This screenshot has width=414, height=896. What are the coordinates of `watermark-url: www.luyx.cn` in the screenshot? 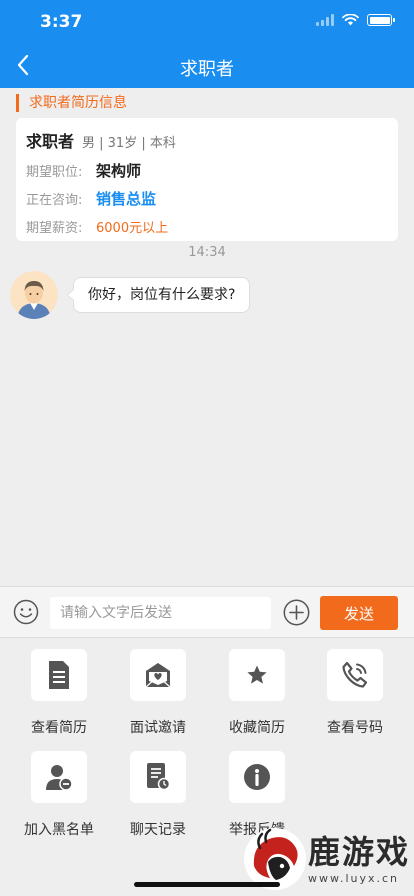 It's located at (353, 878).